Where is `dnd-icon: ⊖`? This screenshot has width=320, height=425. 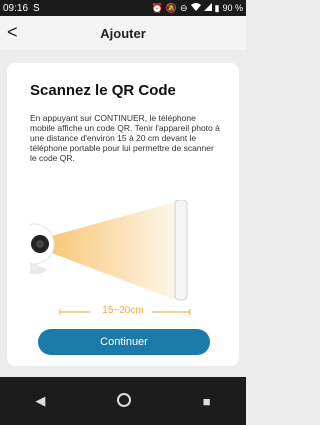 dnd-icon: ⊖ is located at coordinates (183, 7).